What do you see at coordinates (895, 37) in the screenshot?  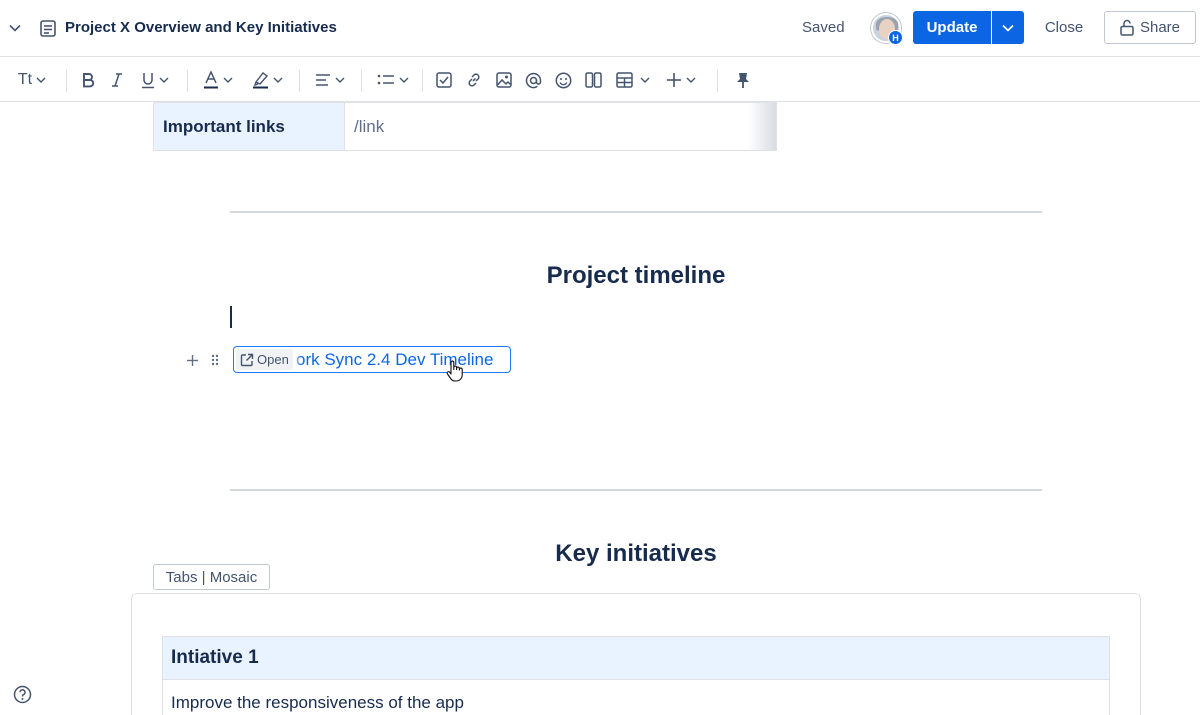 I see `avatar-badge: H` at bounding box center [895, 37].